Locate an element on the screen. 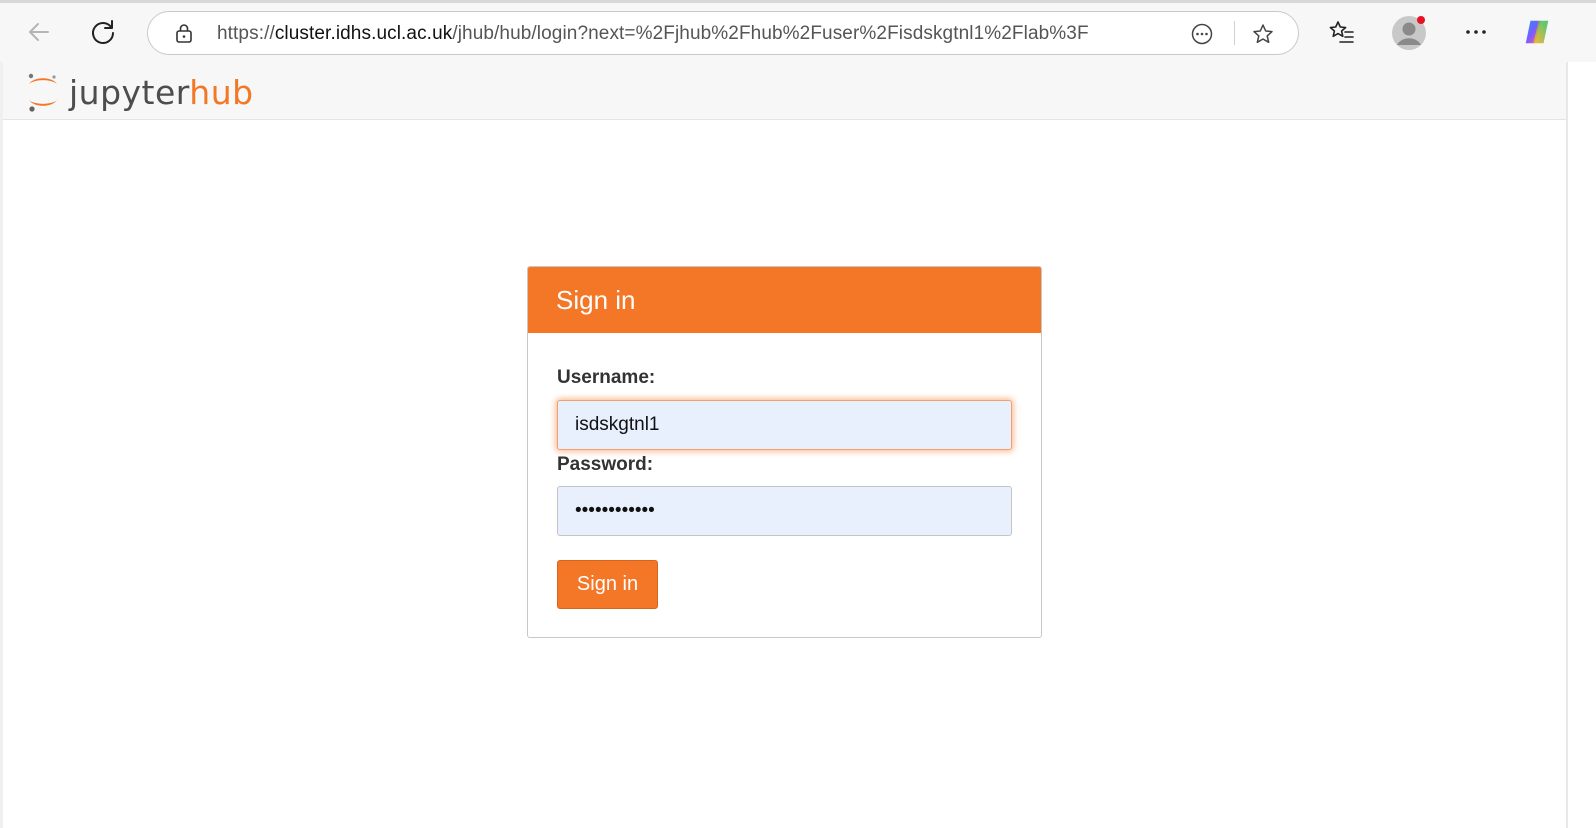  password-label: Password: is located at coordinates (605, 464).